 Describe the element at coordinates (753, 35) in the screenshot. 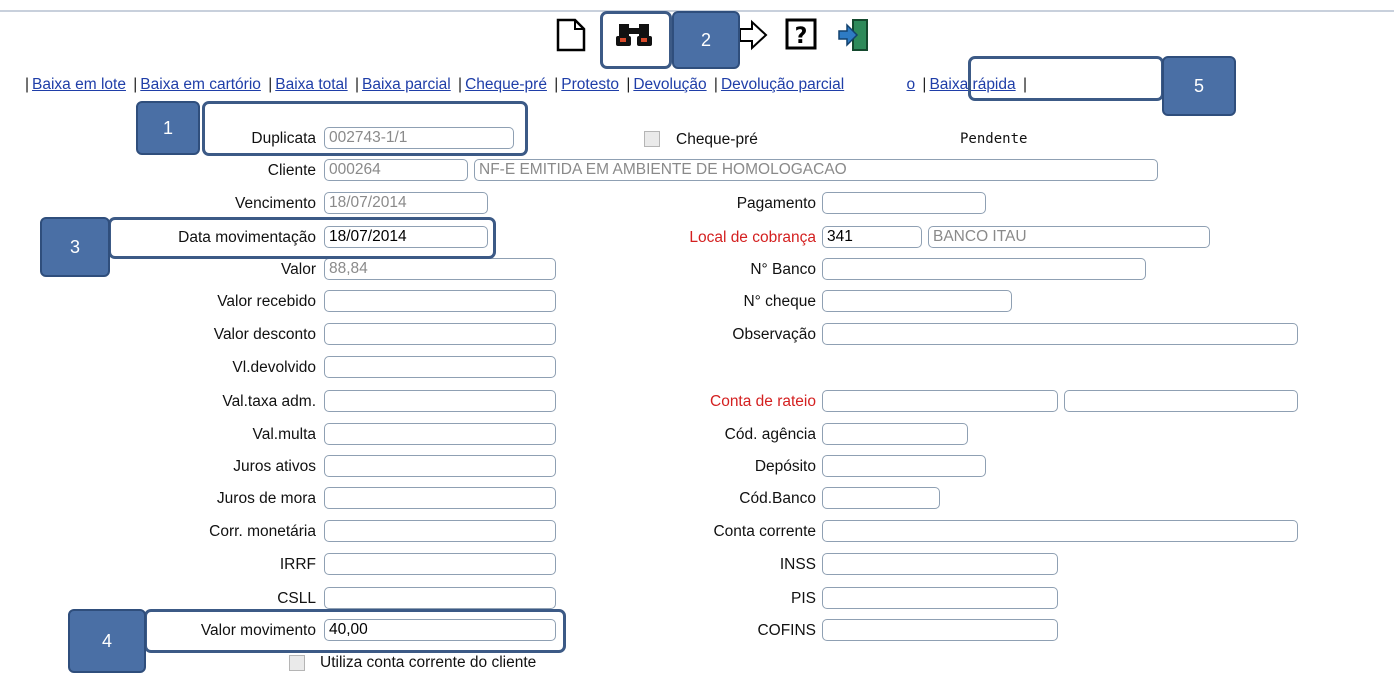

I see `arrow-next-icon` at that location.